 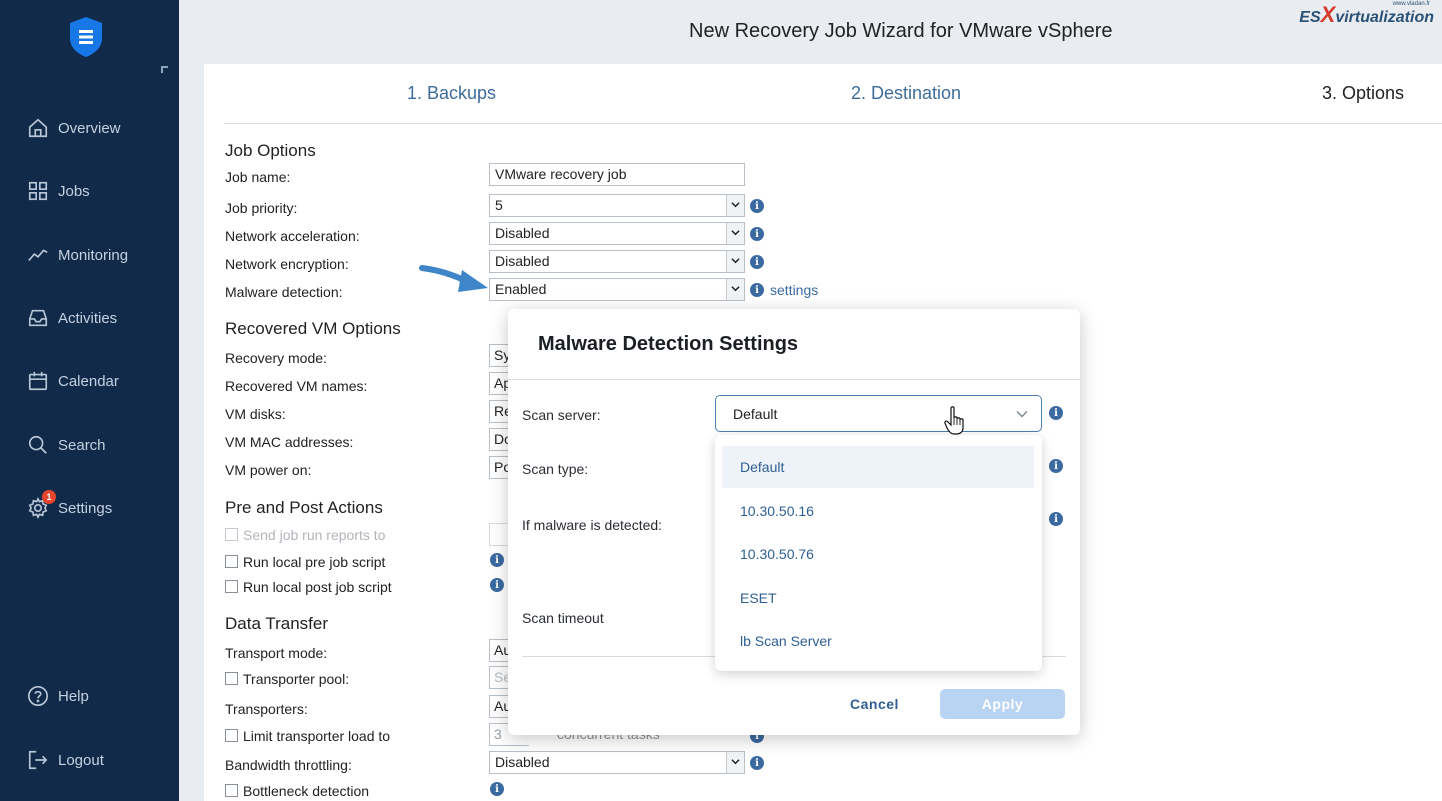 I want to click on pre-job-script-checkbox, so click(x=231, y=561).